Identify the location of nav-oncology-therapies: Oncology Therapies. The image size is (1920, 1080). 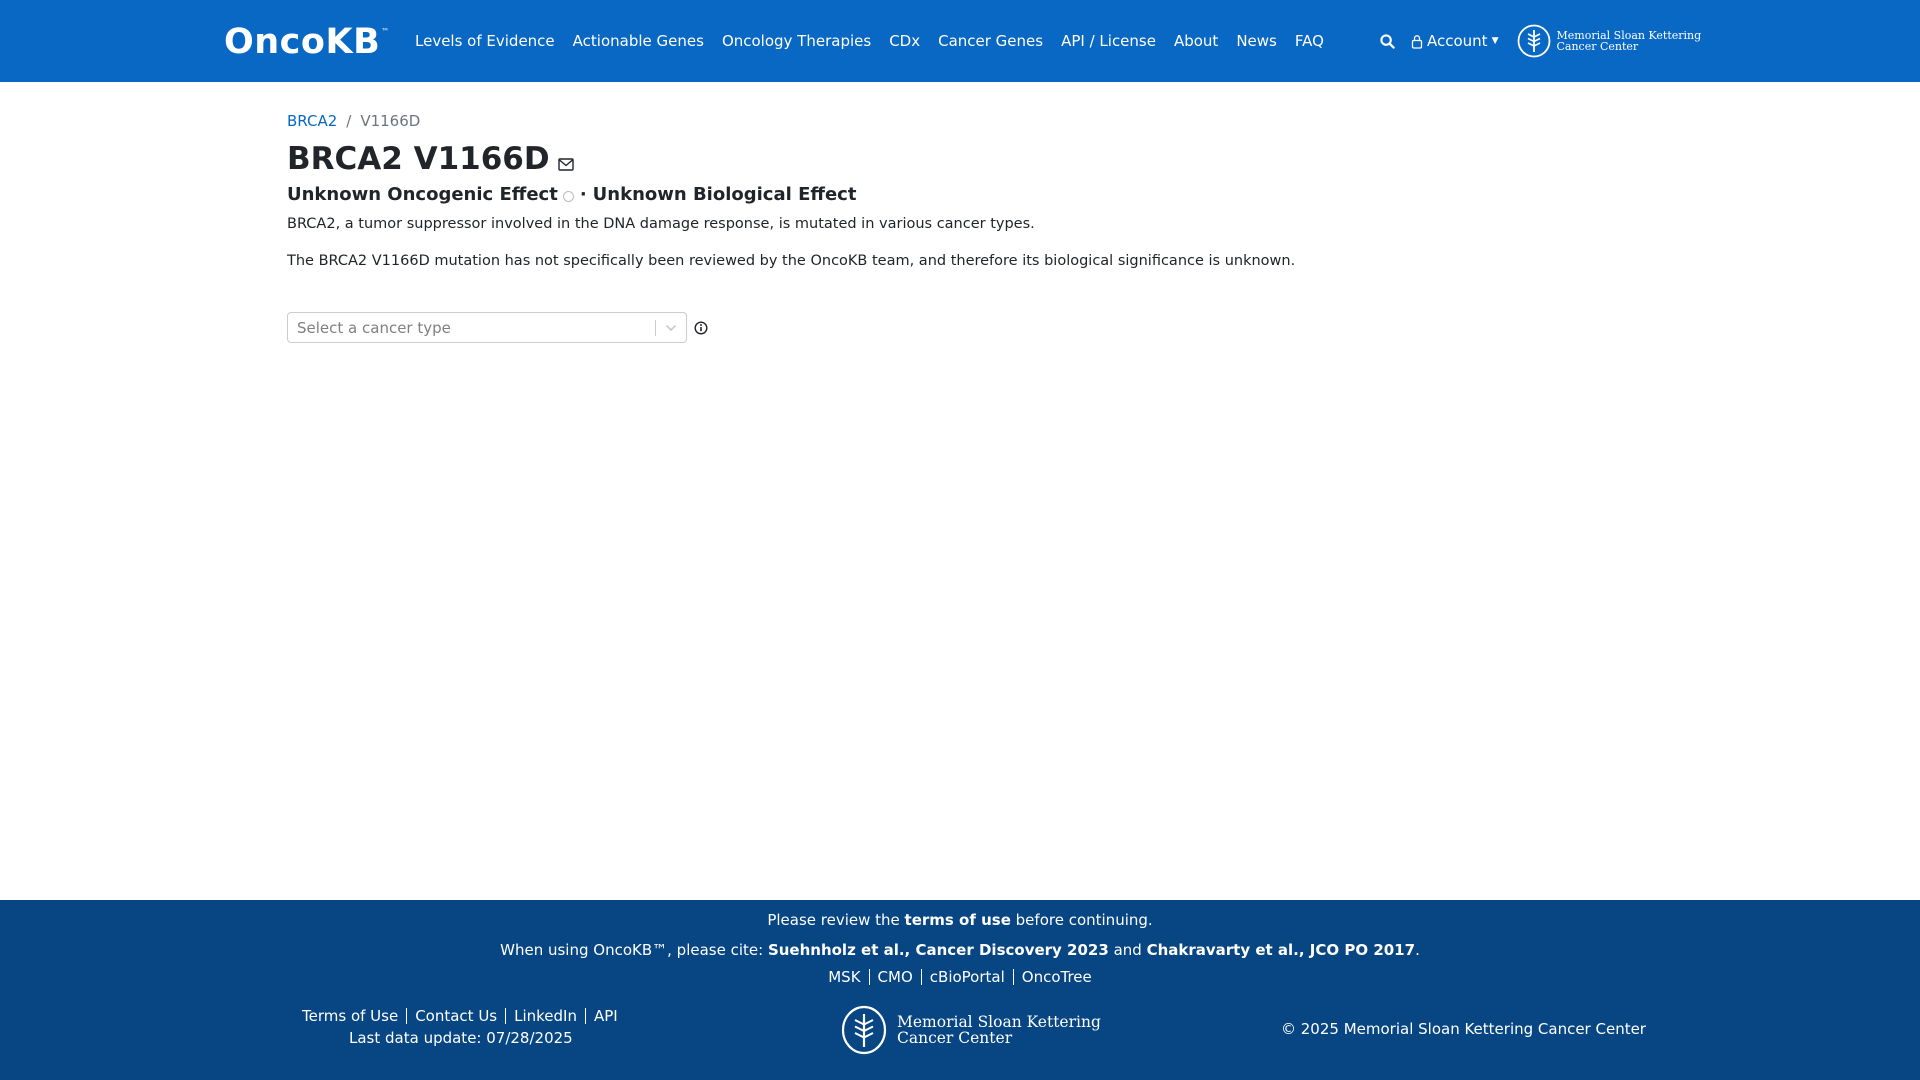
(796, 41).